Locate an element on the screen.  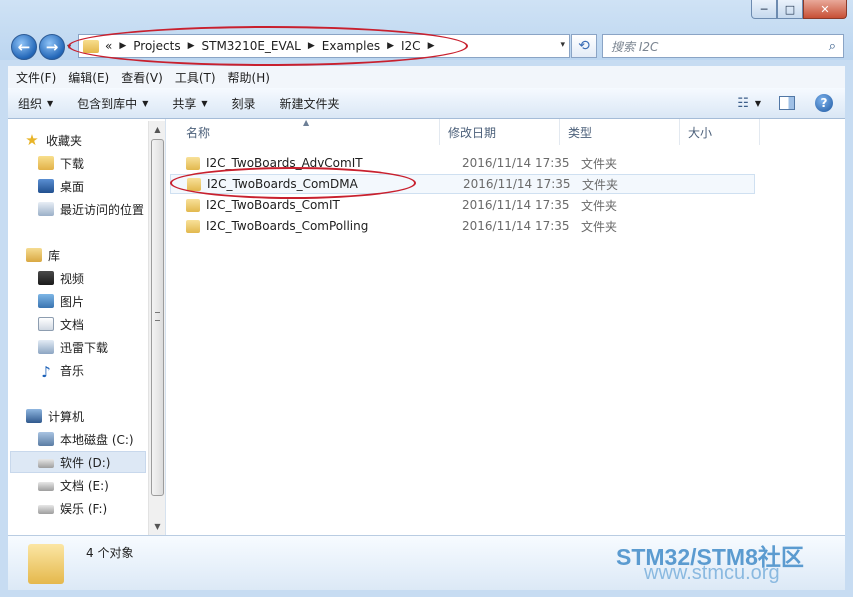
burn-button: 刻录 is located at coordinates (244, 103).